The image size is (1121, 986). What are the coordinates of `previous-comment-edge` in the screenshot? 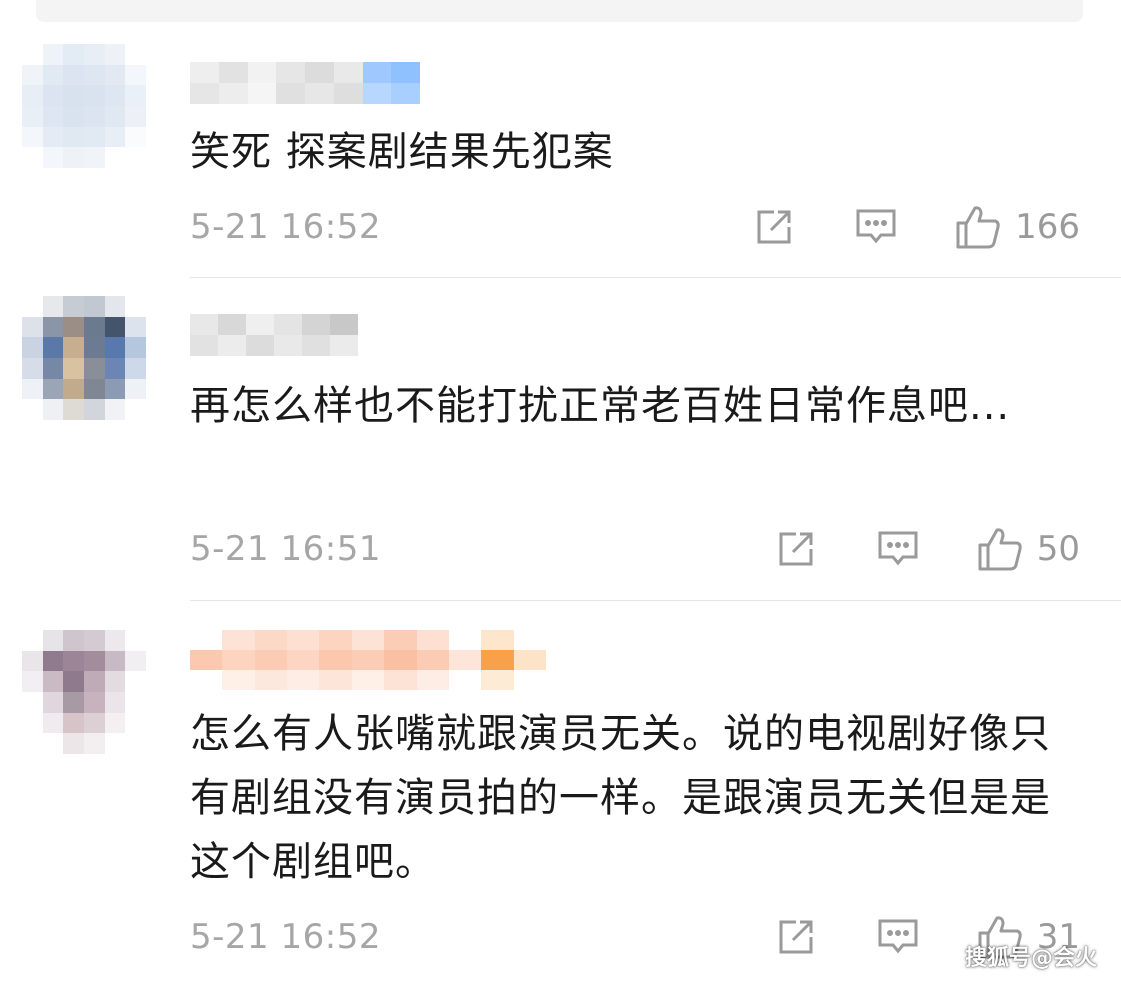 It's located at (559, 11).